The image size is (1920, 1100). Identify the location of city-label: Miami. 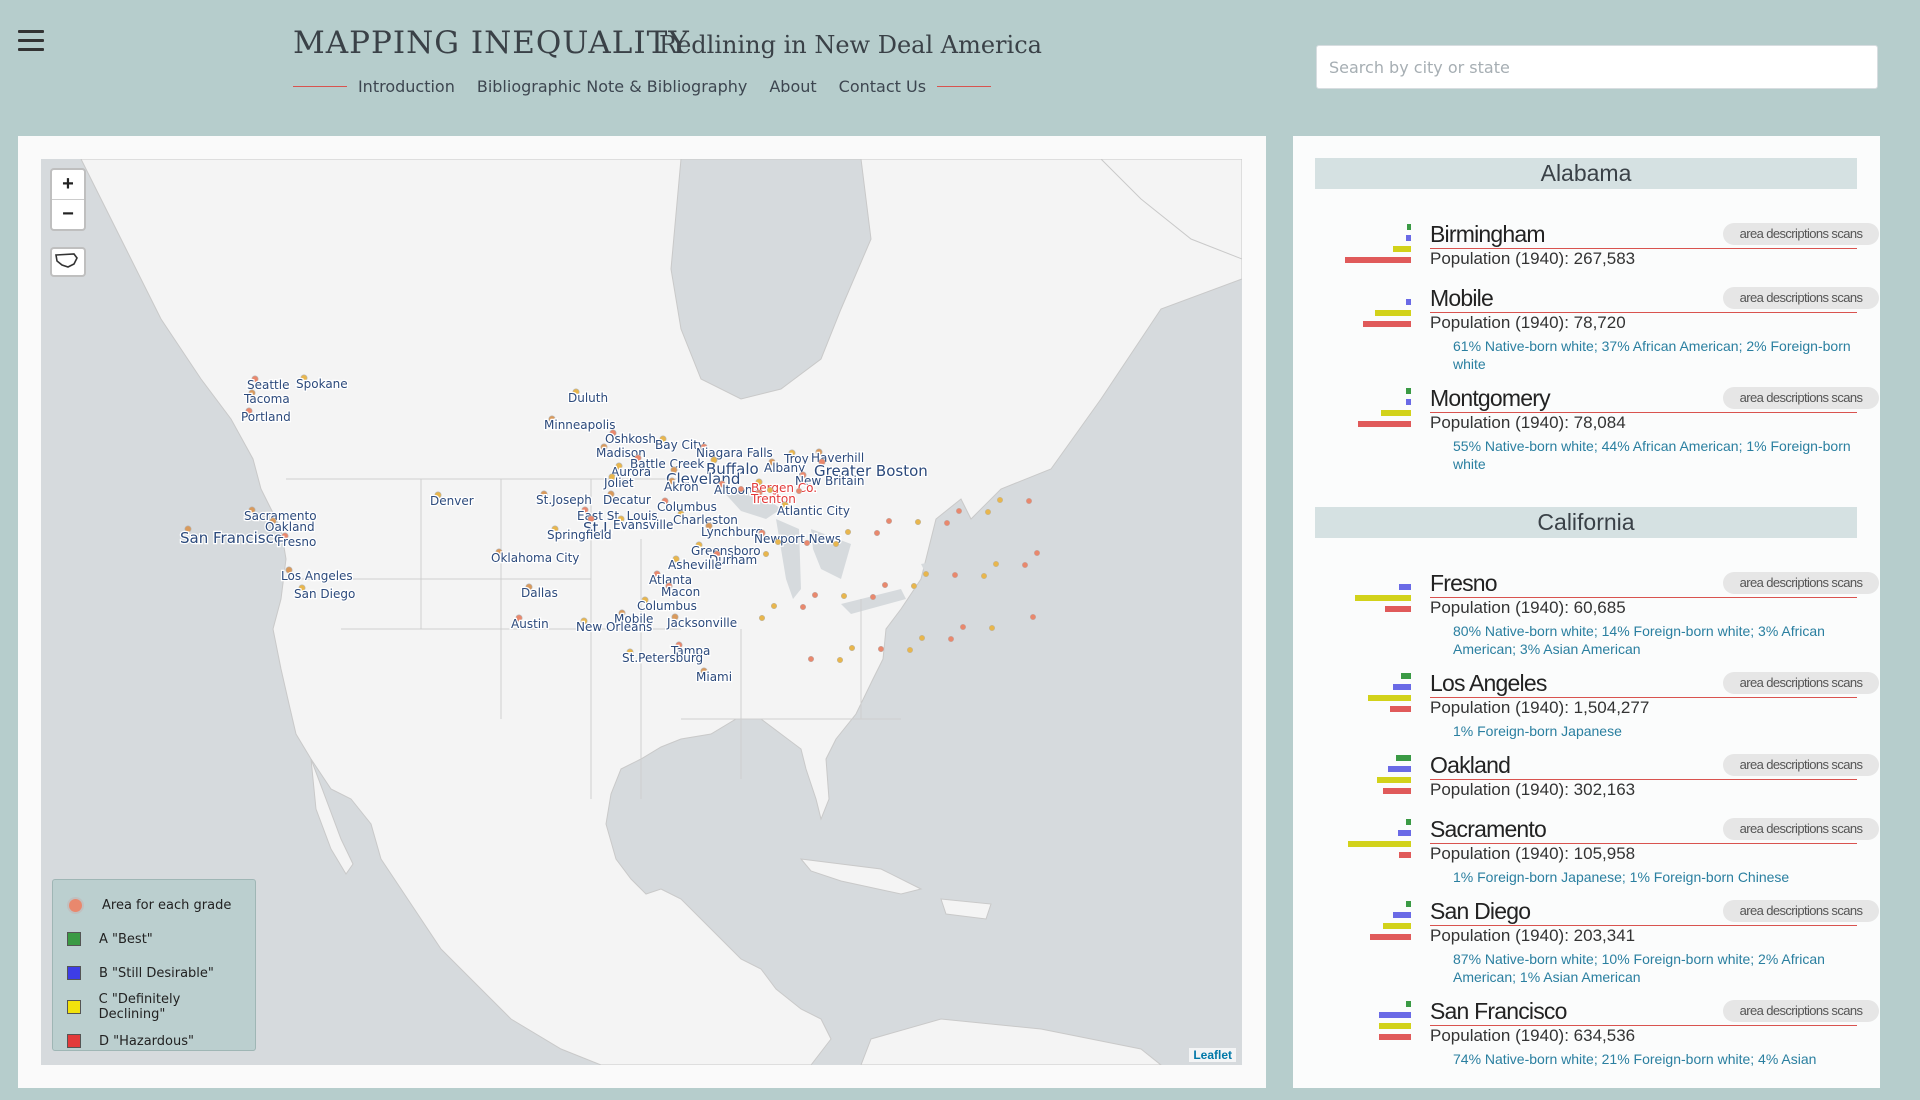
(714, 677).